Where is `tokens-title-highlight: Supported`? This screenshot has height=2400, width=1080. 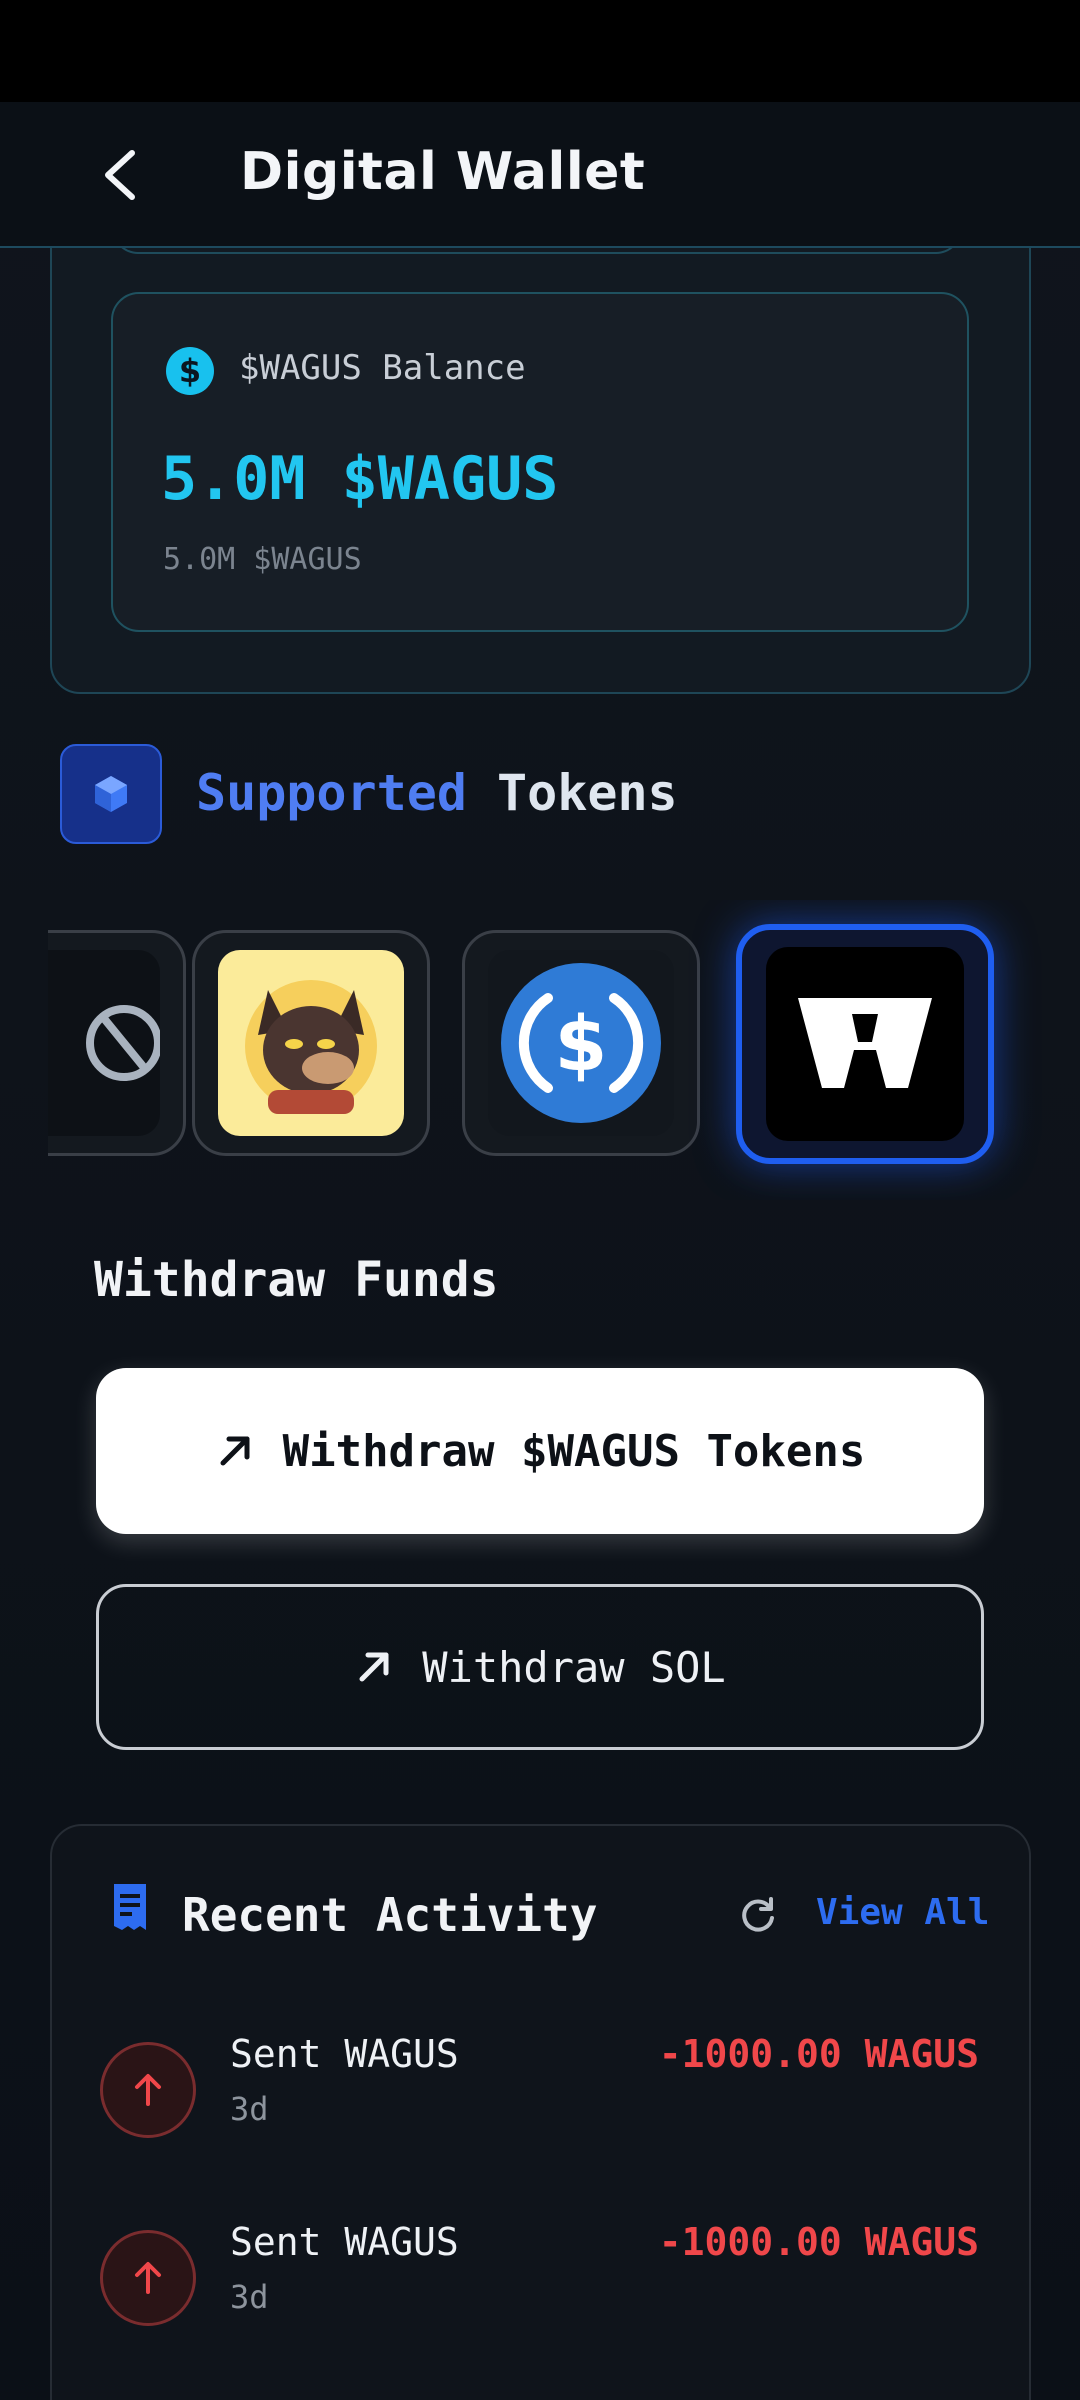
tokens-title-highlight: Supported is located at coordinates (331, 793).